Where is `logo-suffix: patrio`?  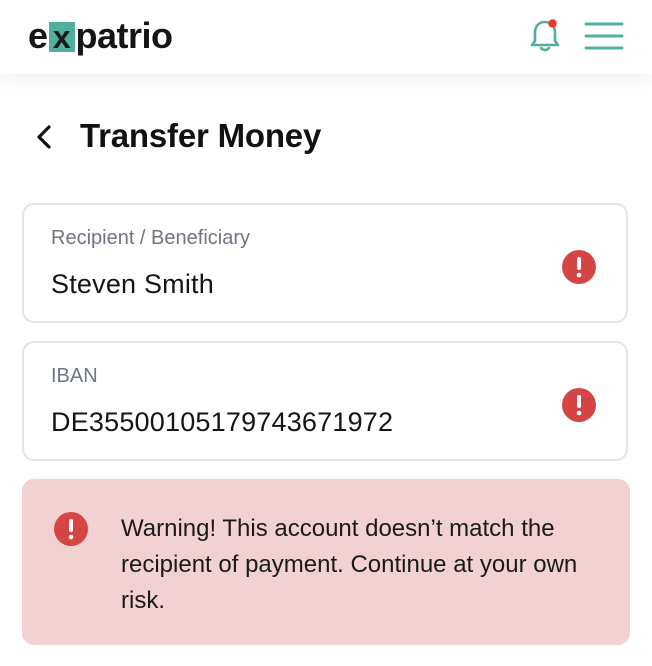
logo-suffix: patrio is located at coordinates (124, 35).